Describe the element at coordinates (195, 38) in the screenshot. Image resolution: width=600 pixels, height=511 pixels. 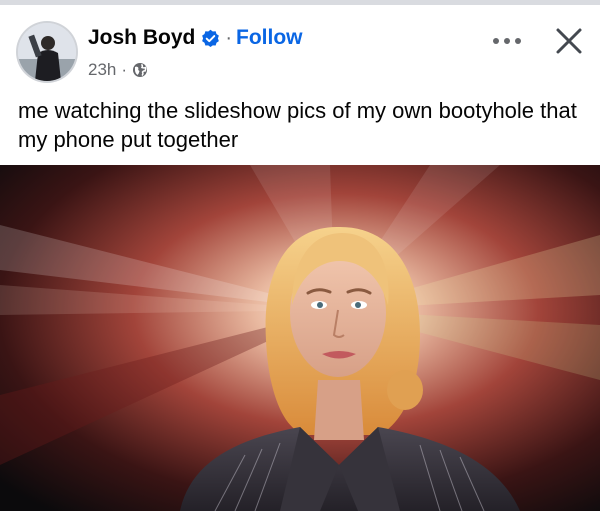
I see `author-line: Josh Boyd · Follow` at that location.